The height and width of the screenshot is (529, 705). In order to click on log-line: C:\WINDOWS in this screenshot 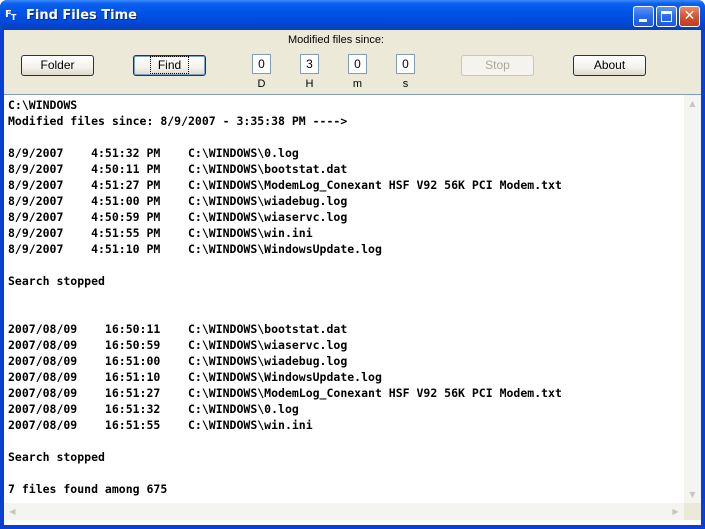, I will do `click(43, 105)`.